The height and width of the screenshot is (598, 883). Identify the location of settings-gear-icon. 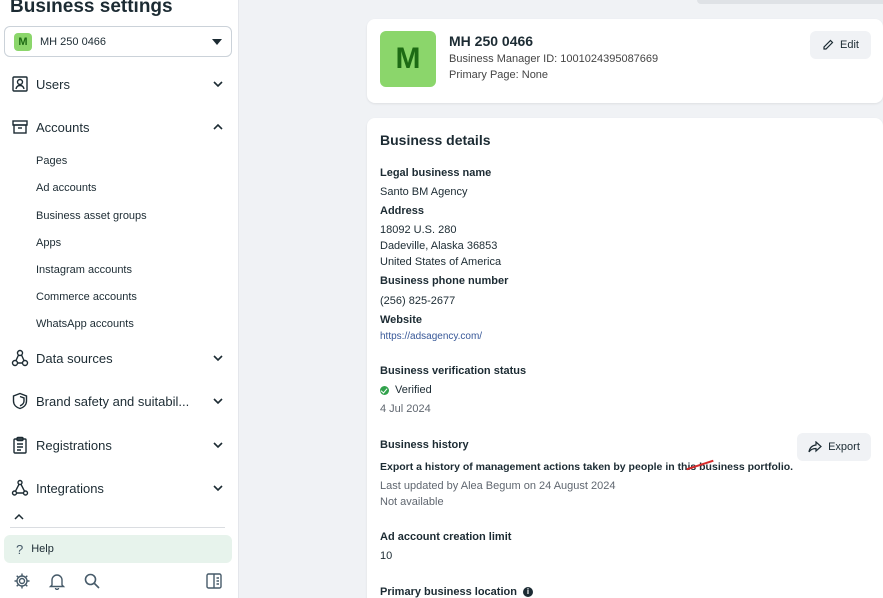
(22, 581).